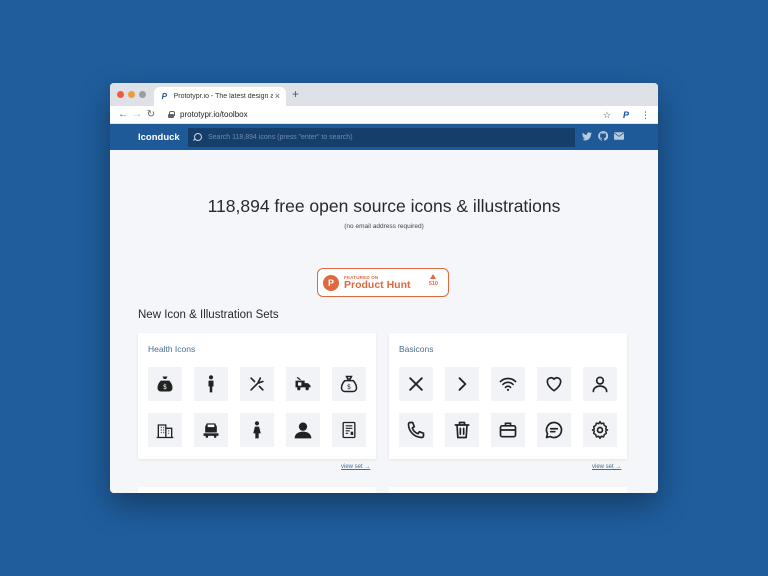 The image size is (768, 576). I want to click on person-icon, so click(211, 384).